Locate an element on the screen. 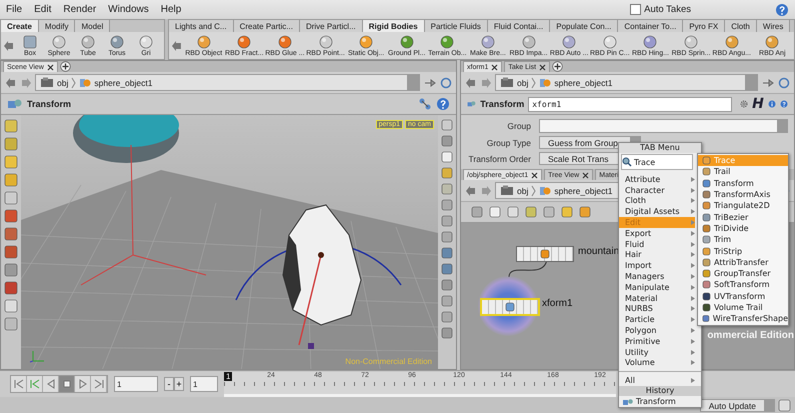 The height and width of the screenshot is (413, 795). node-name: mountain is located at coordinates (599, 251).